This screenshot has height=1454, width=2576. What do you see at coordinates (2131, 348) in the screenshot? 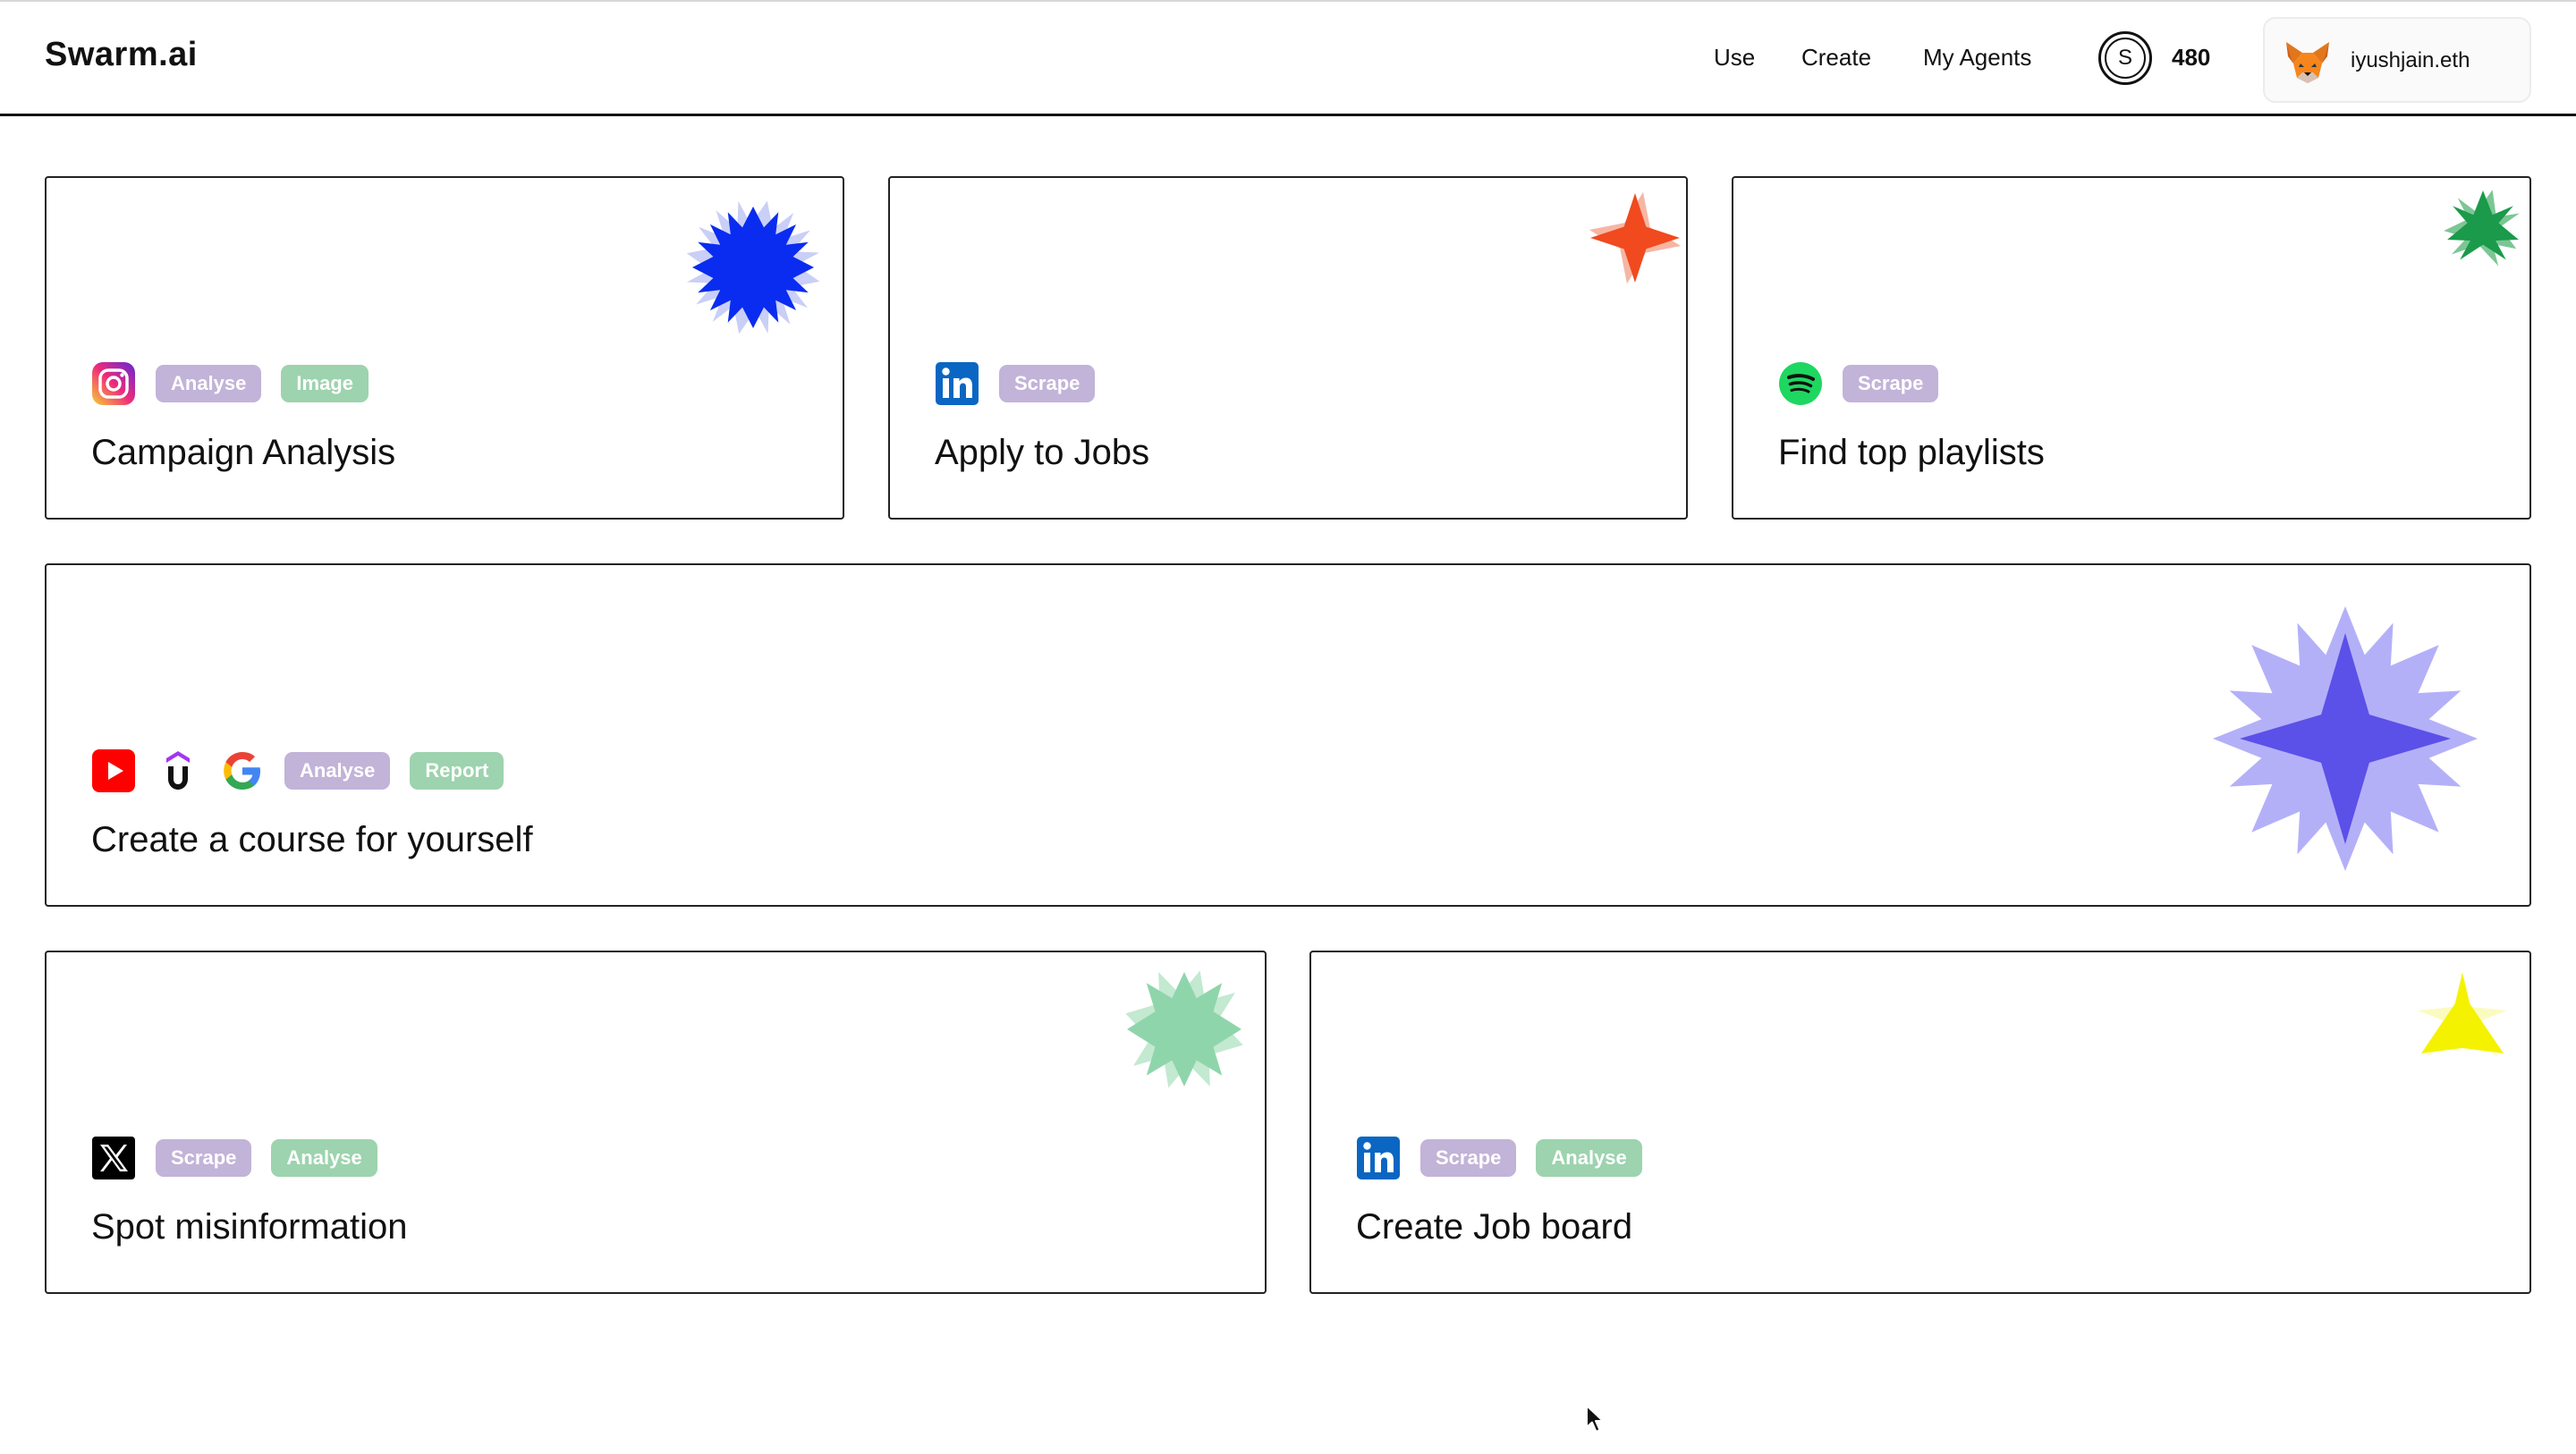
I see `agent-card-find-top-playlists: Scrape Find top playlists` at bounding box center [2131, 348].